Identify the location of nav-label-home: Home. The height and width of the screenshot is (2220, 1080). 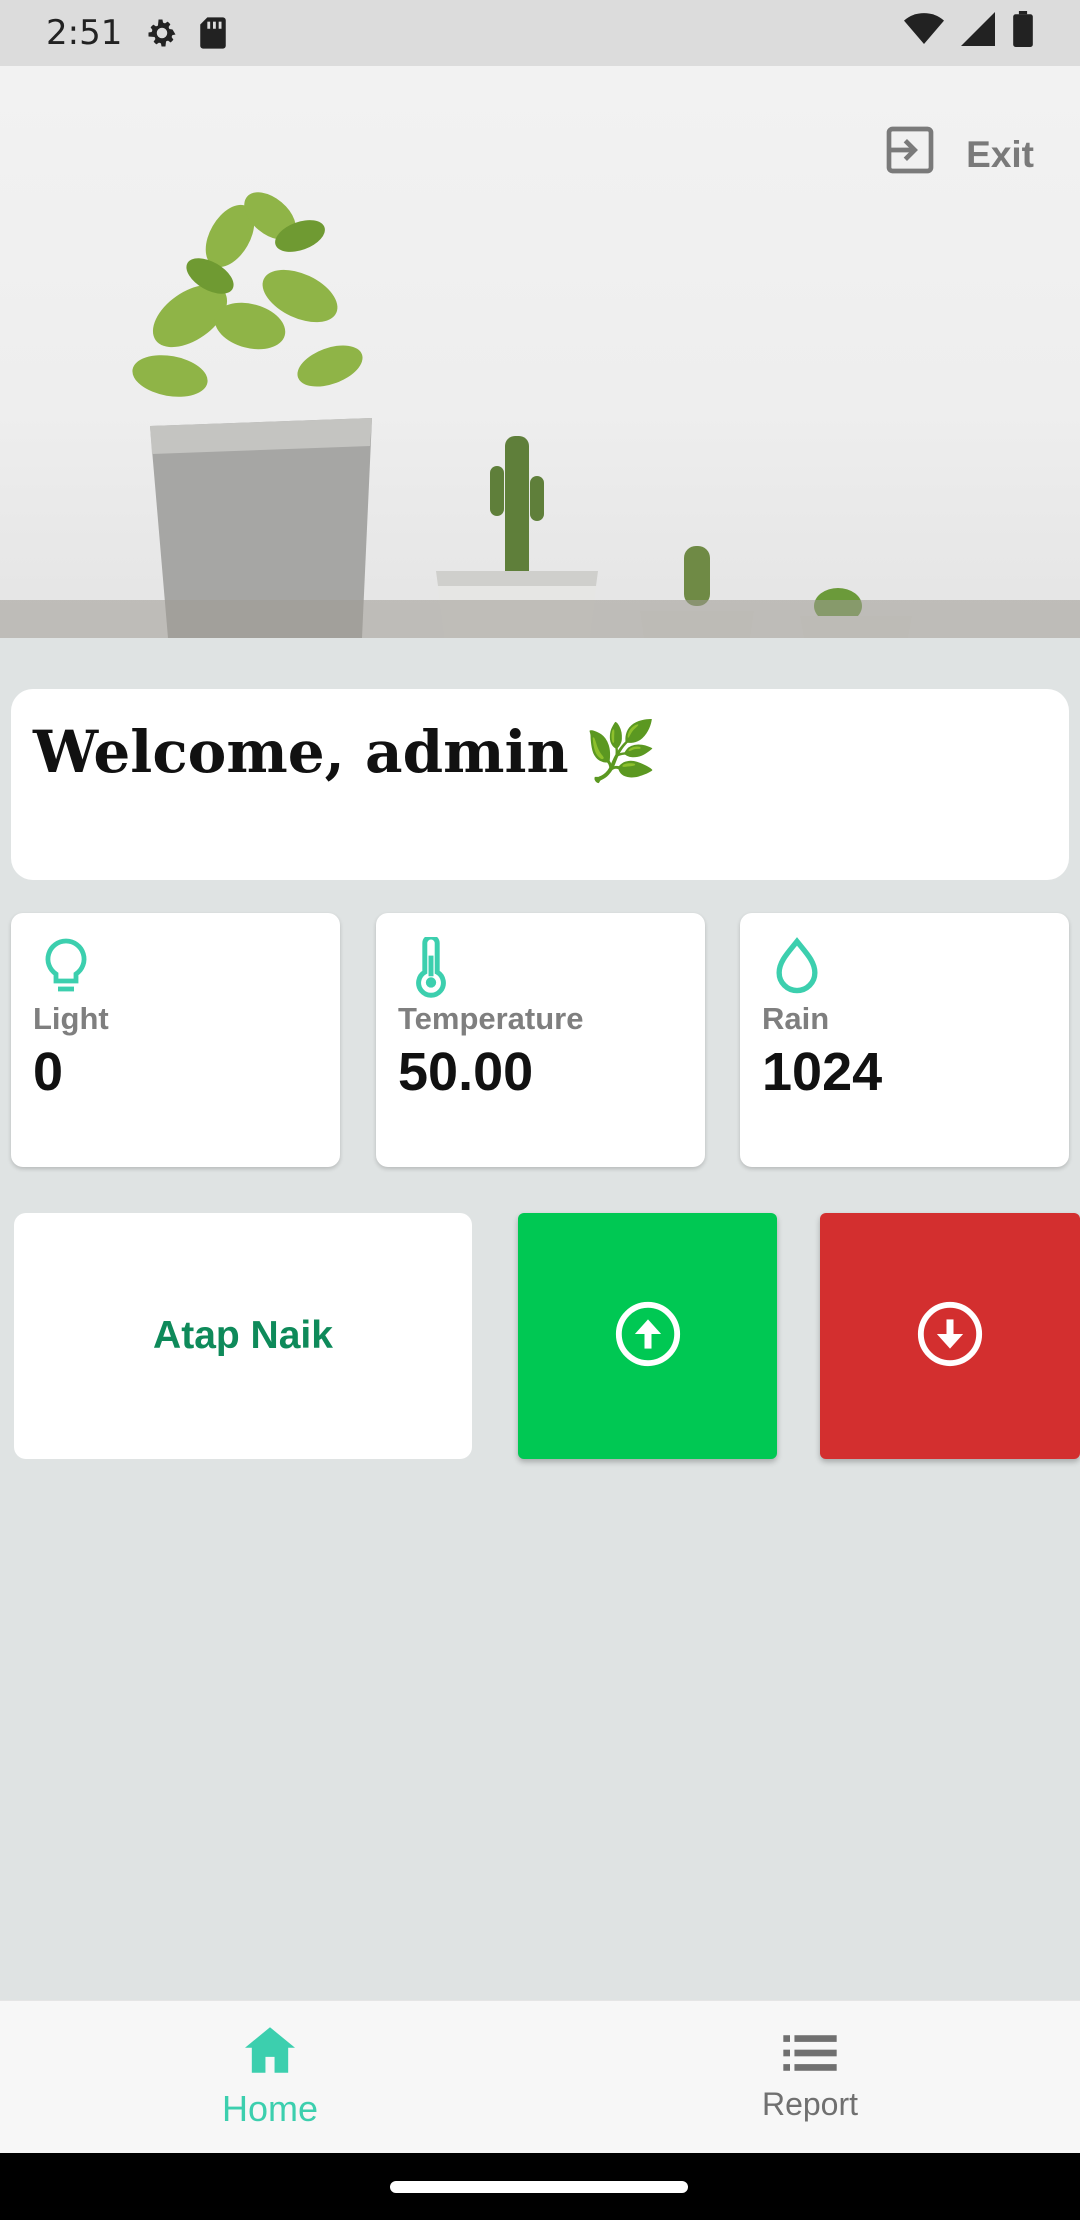
(270, 2108).